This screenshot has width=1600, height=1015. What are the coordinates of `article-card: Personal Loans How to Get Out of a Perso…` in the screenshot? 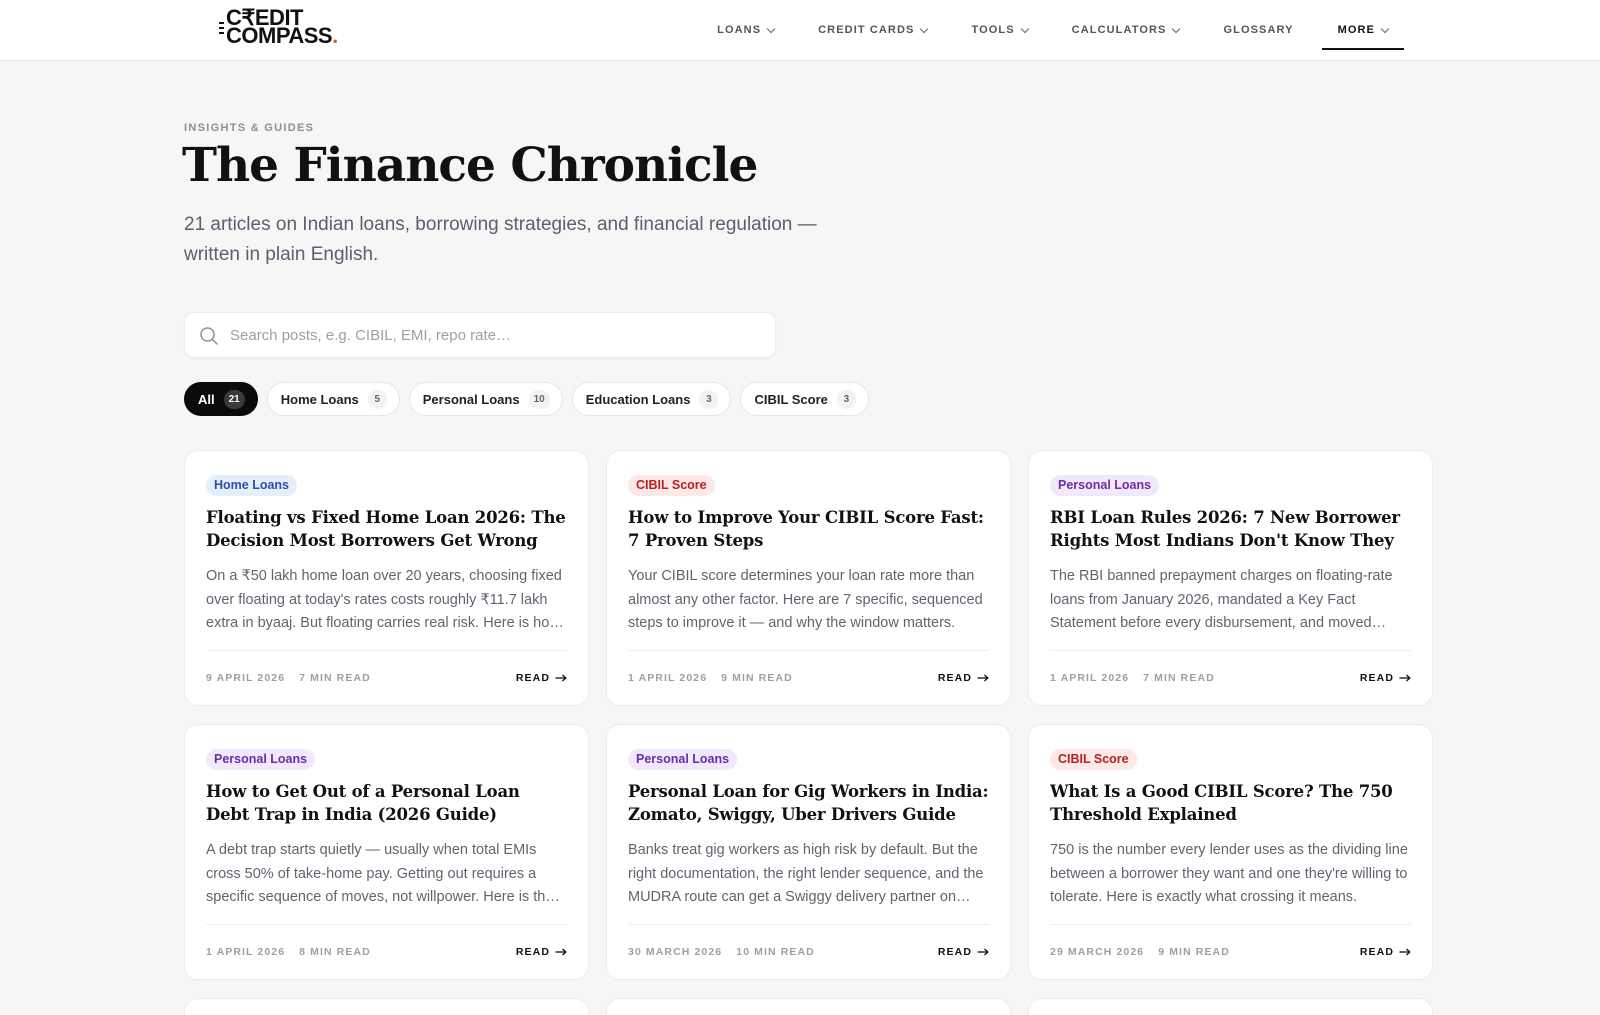 It's located at (386, 852).